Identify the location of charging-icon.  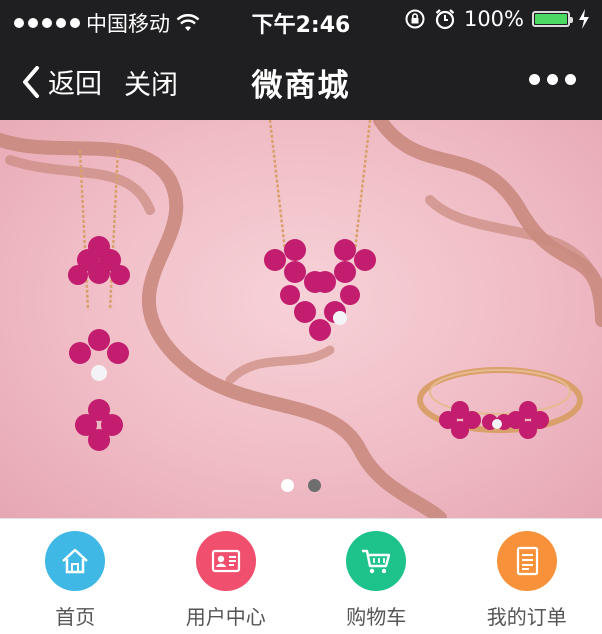
(584, 19).